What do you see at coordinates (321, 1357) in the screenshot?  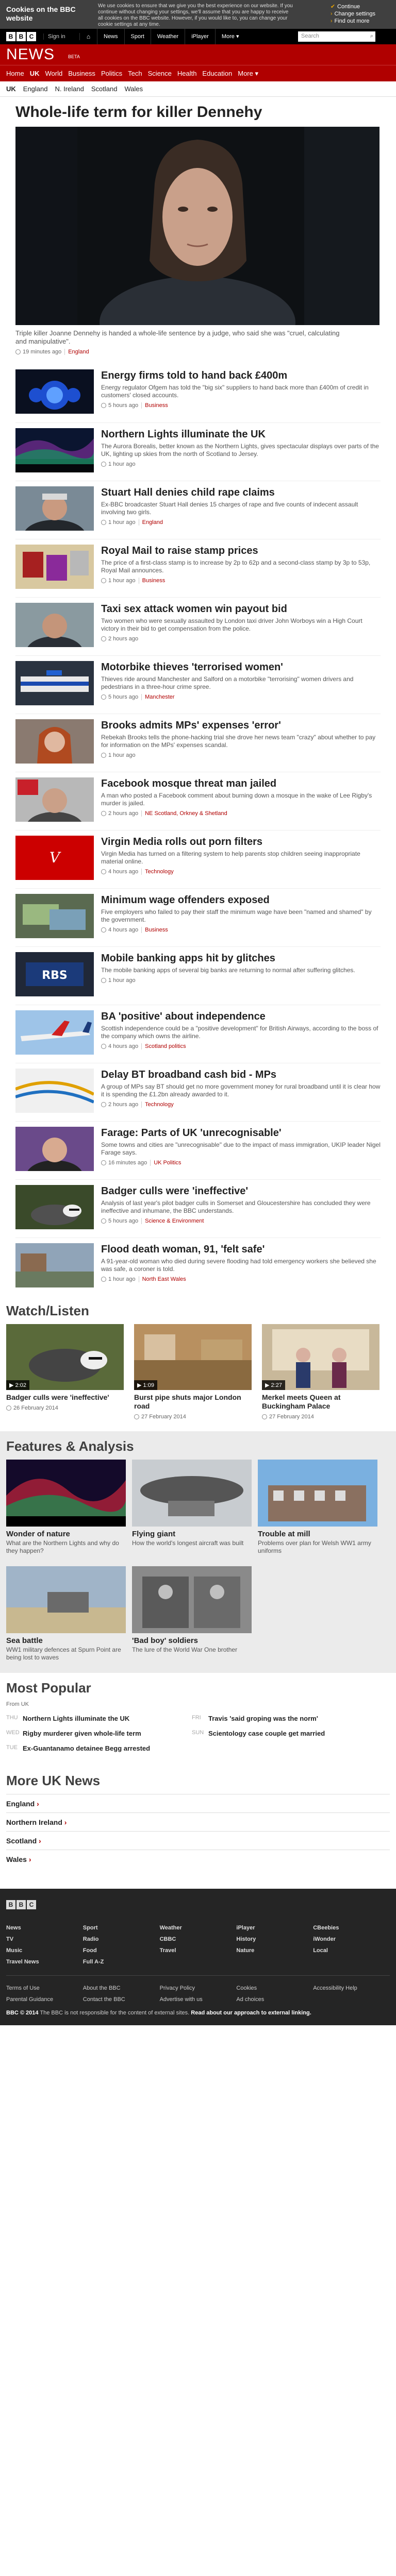 I see `video-thumbnail: ▶ 2:27` at bounding box center [321, 1357].